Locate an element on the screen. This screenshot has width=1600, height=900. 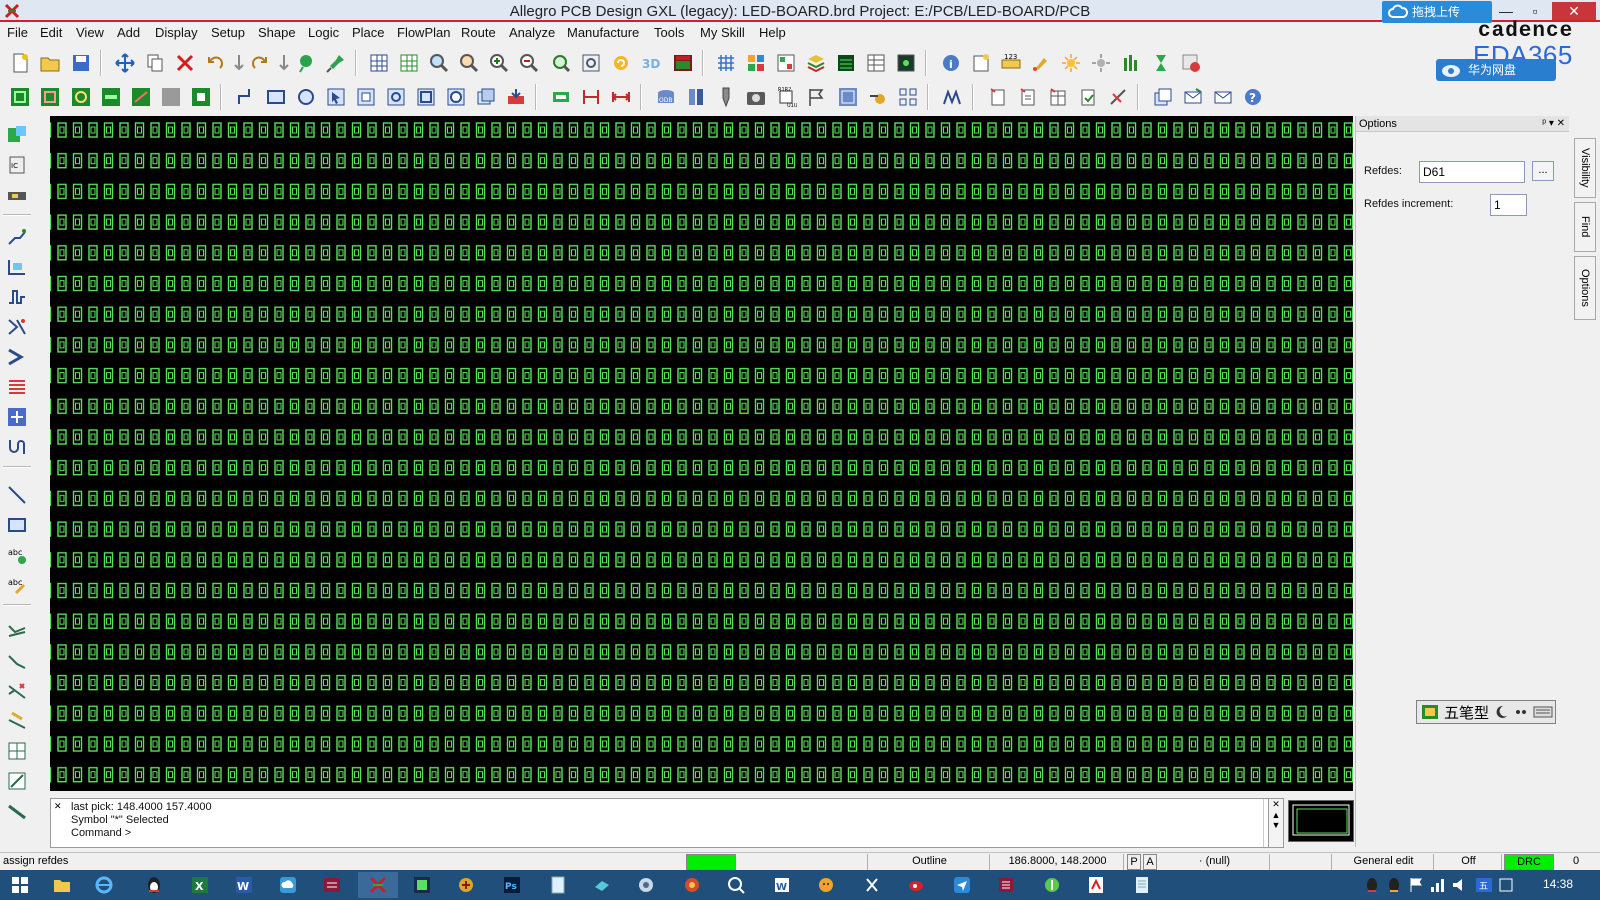
file-explorer-icon is located at coordinates (62, 885).